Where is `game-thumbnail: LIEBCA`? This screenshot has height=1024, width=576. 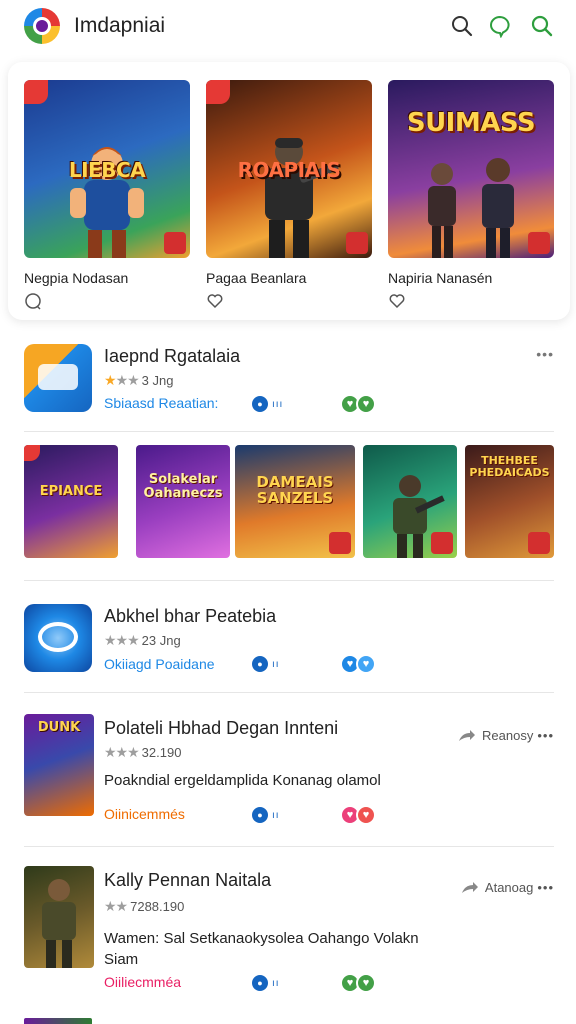
game-thumbnail: LIEBCA is located at coordinates (107, 169).